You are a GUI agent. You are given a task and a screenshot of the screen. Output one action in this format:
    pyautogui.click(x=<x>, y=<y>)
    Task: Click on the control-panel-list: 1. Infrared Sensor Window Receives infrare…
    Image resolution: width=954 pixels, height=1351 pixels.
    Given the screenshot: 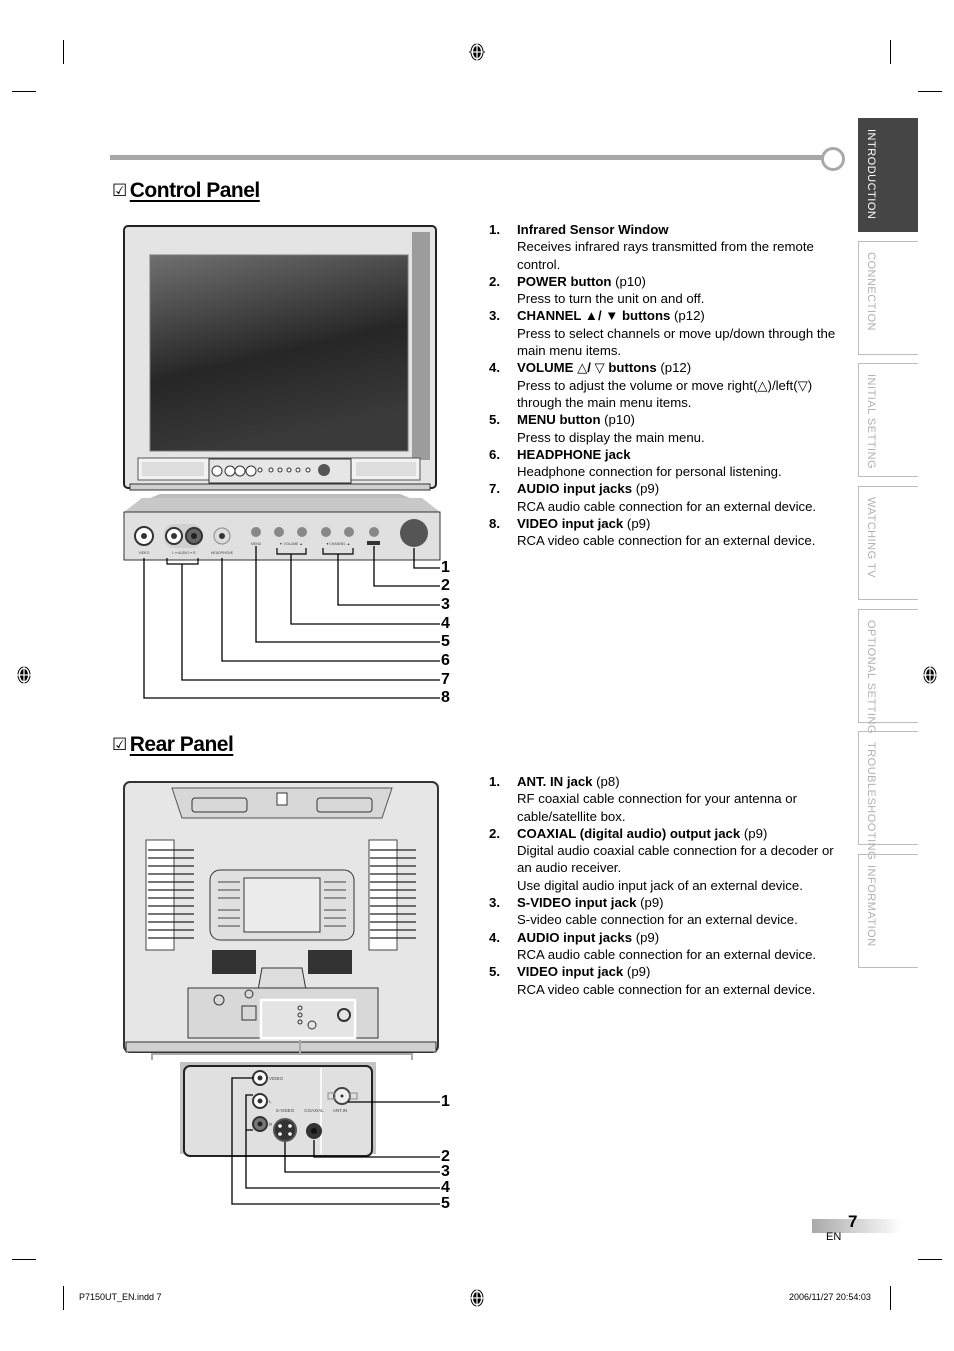 What is the action you would take?
    pyautogui.click(x=669, y=385)
    